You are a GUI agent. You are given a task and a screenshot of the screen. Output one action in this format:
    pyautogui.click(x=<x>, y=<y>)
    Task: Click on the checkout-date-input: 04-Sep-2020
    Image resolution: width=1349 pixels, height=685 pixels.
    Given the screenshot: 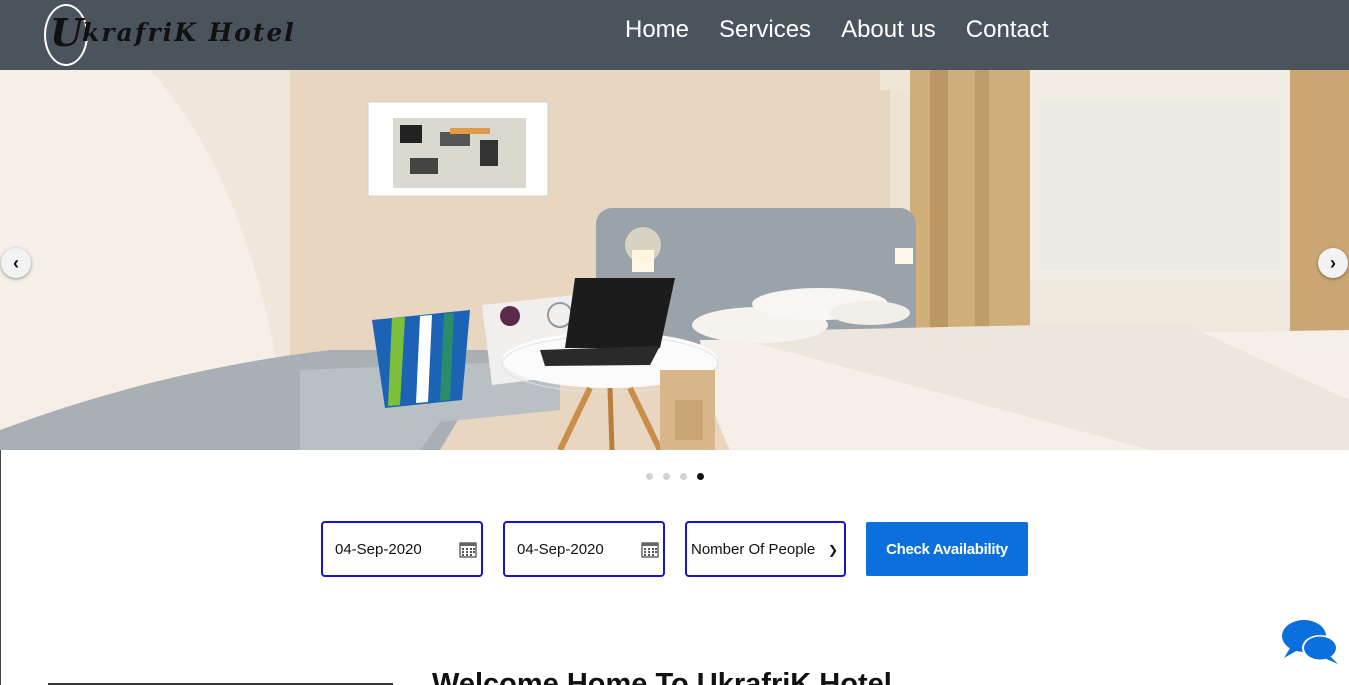 What is the action you would take?
    pyautogui.click(x=584, y=549)
    